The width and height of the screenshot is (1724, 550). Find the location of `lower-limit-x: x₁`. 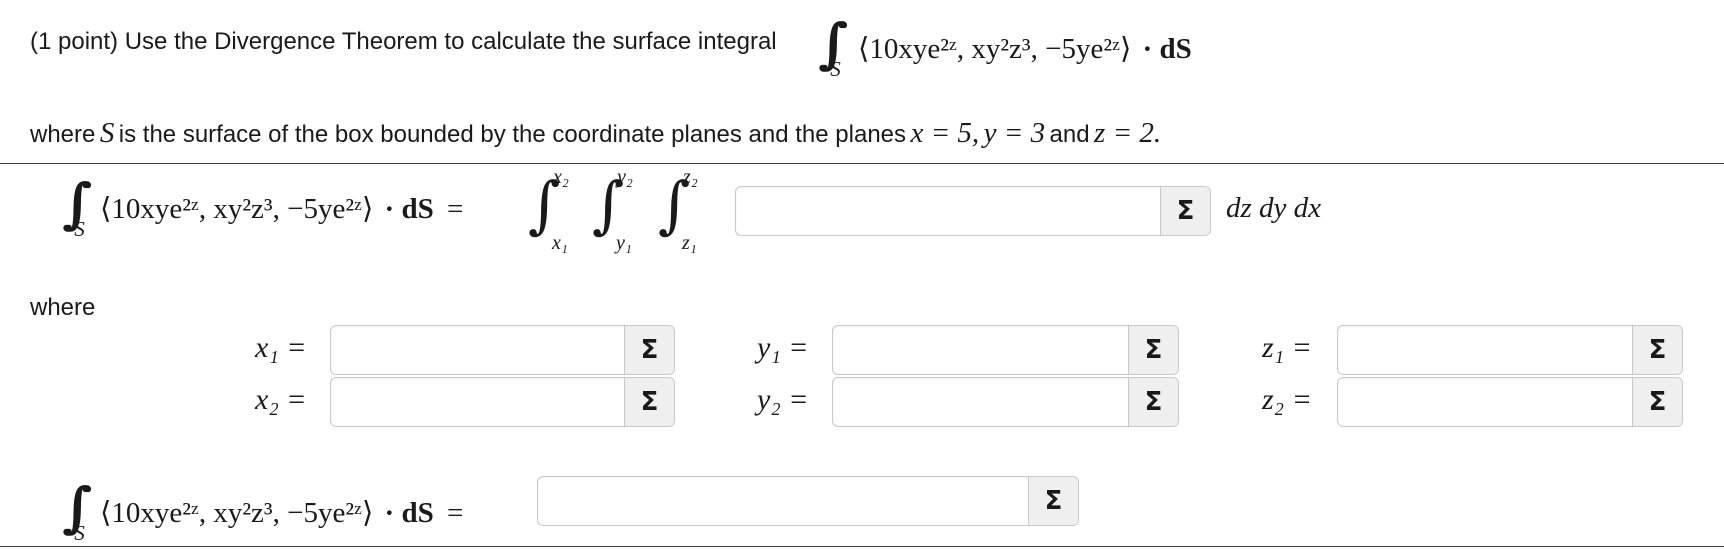

lower-limit-x: x₁ is located at coordinates (560, 243).